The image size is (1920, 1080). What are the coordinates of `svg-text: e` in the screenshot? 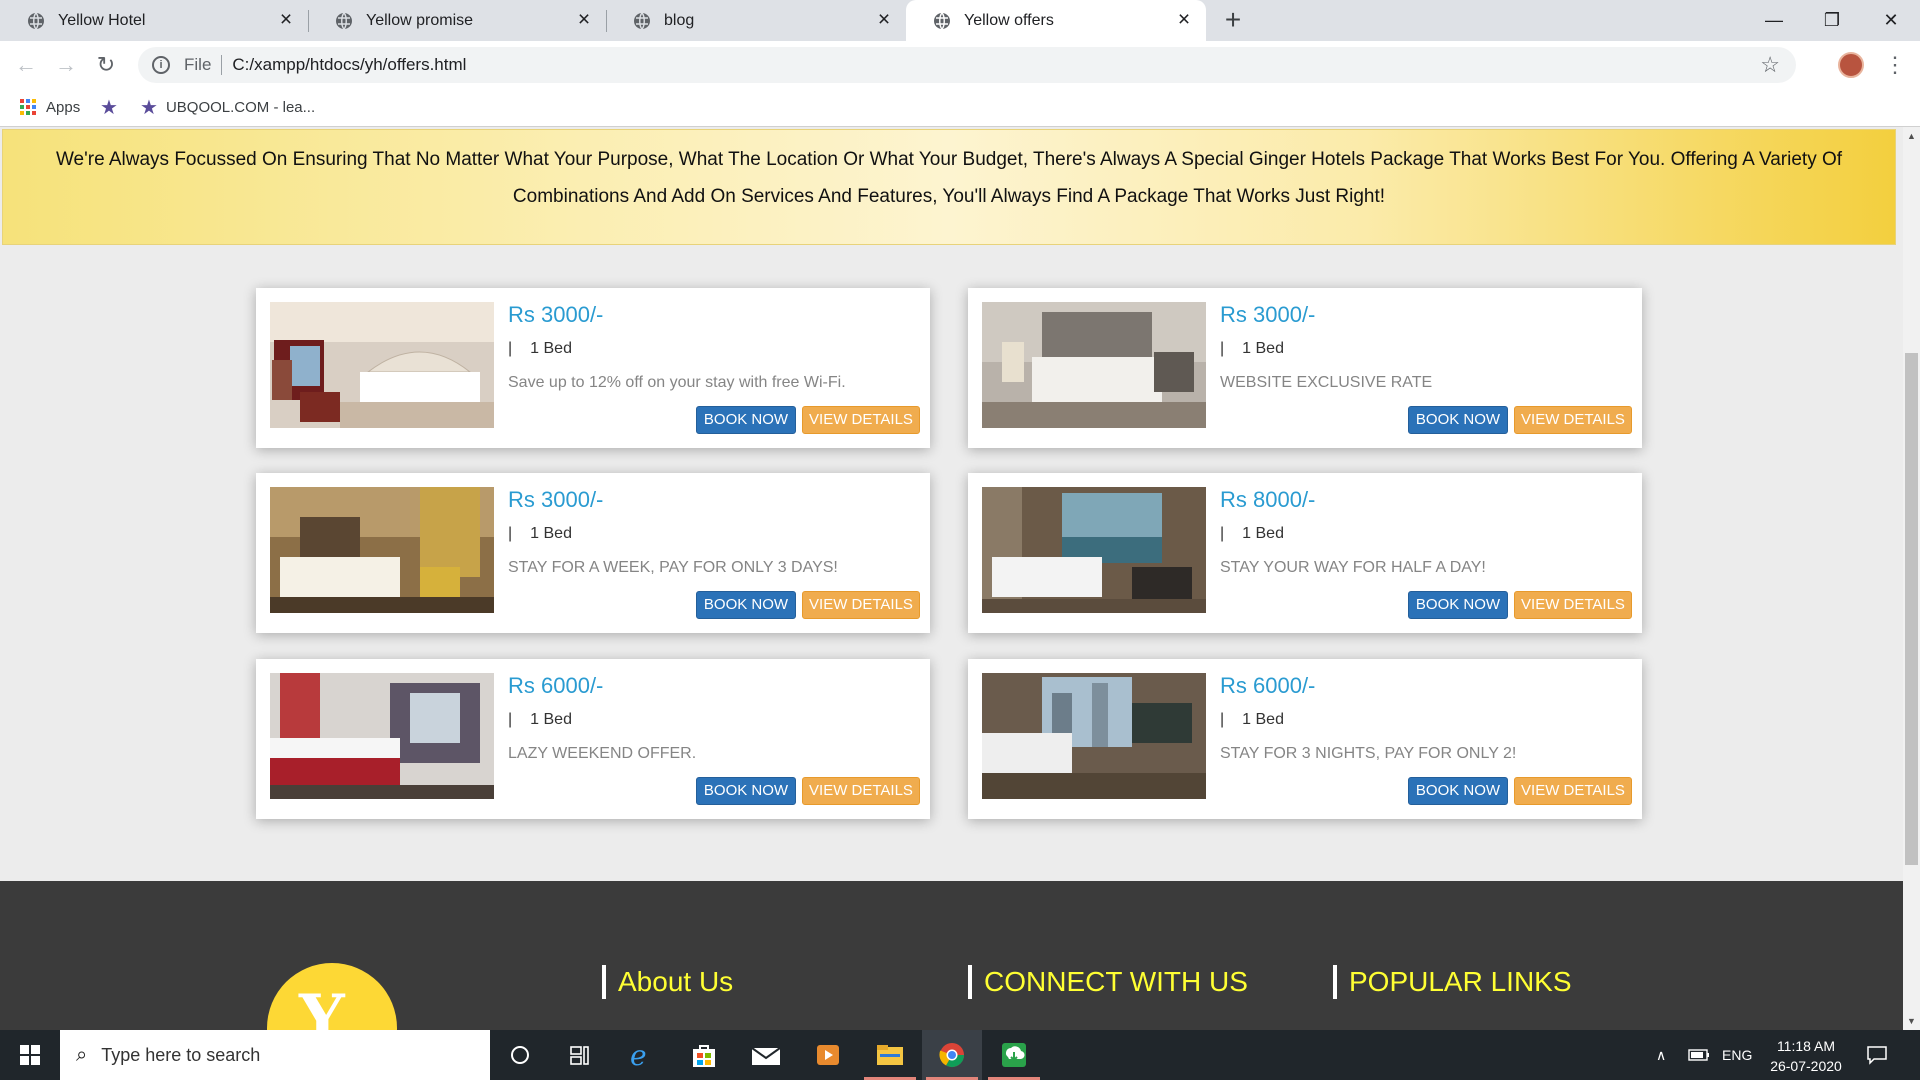 It's located at (638, 1055).